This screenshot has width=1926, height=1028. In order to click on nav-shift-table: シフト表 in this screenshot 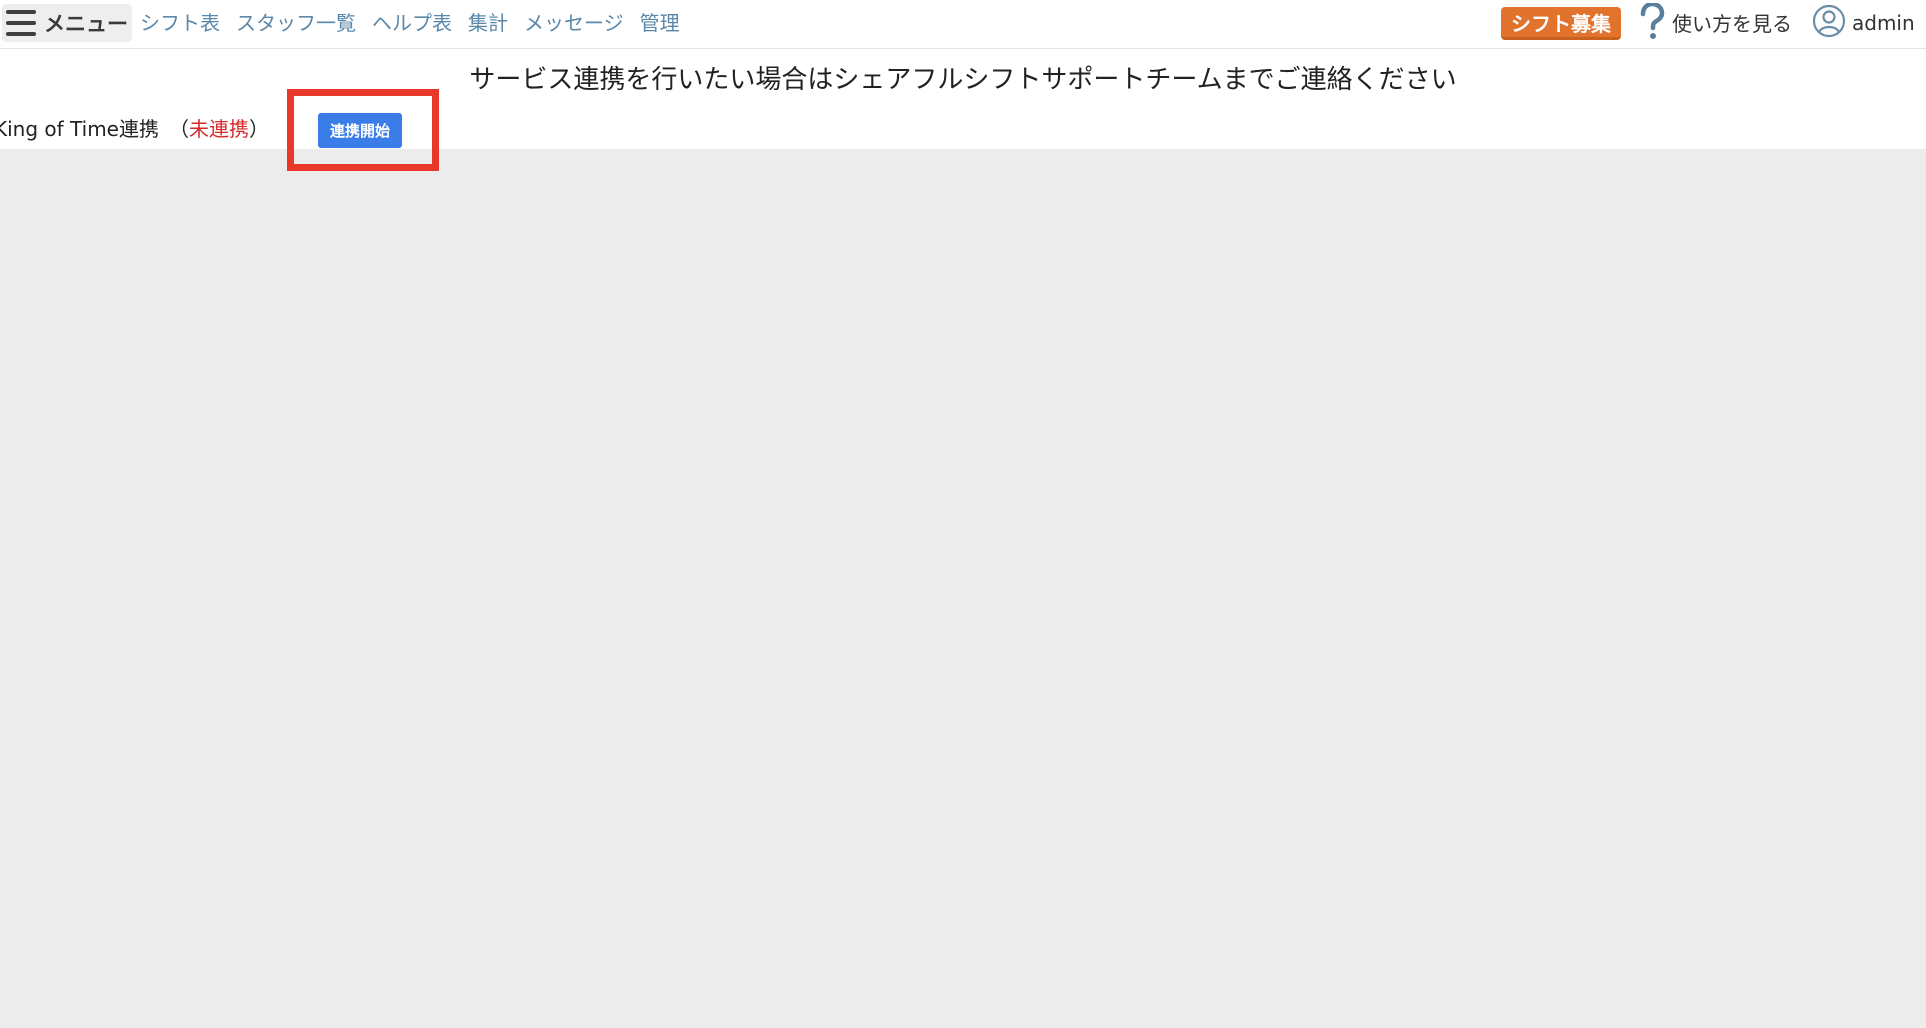, I will do `click(180, 23)`.